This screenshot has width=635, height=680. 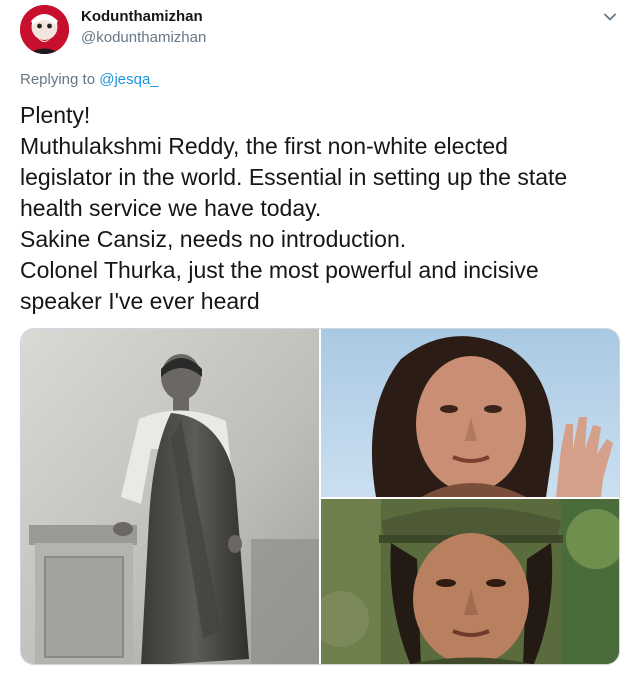 I want to click on user-handle: @kodunthamizhan, so click(x=143, y=38).